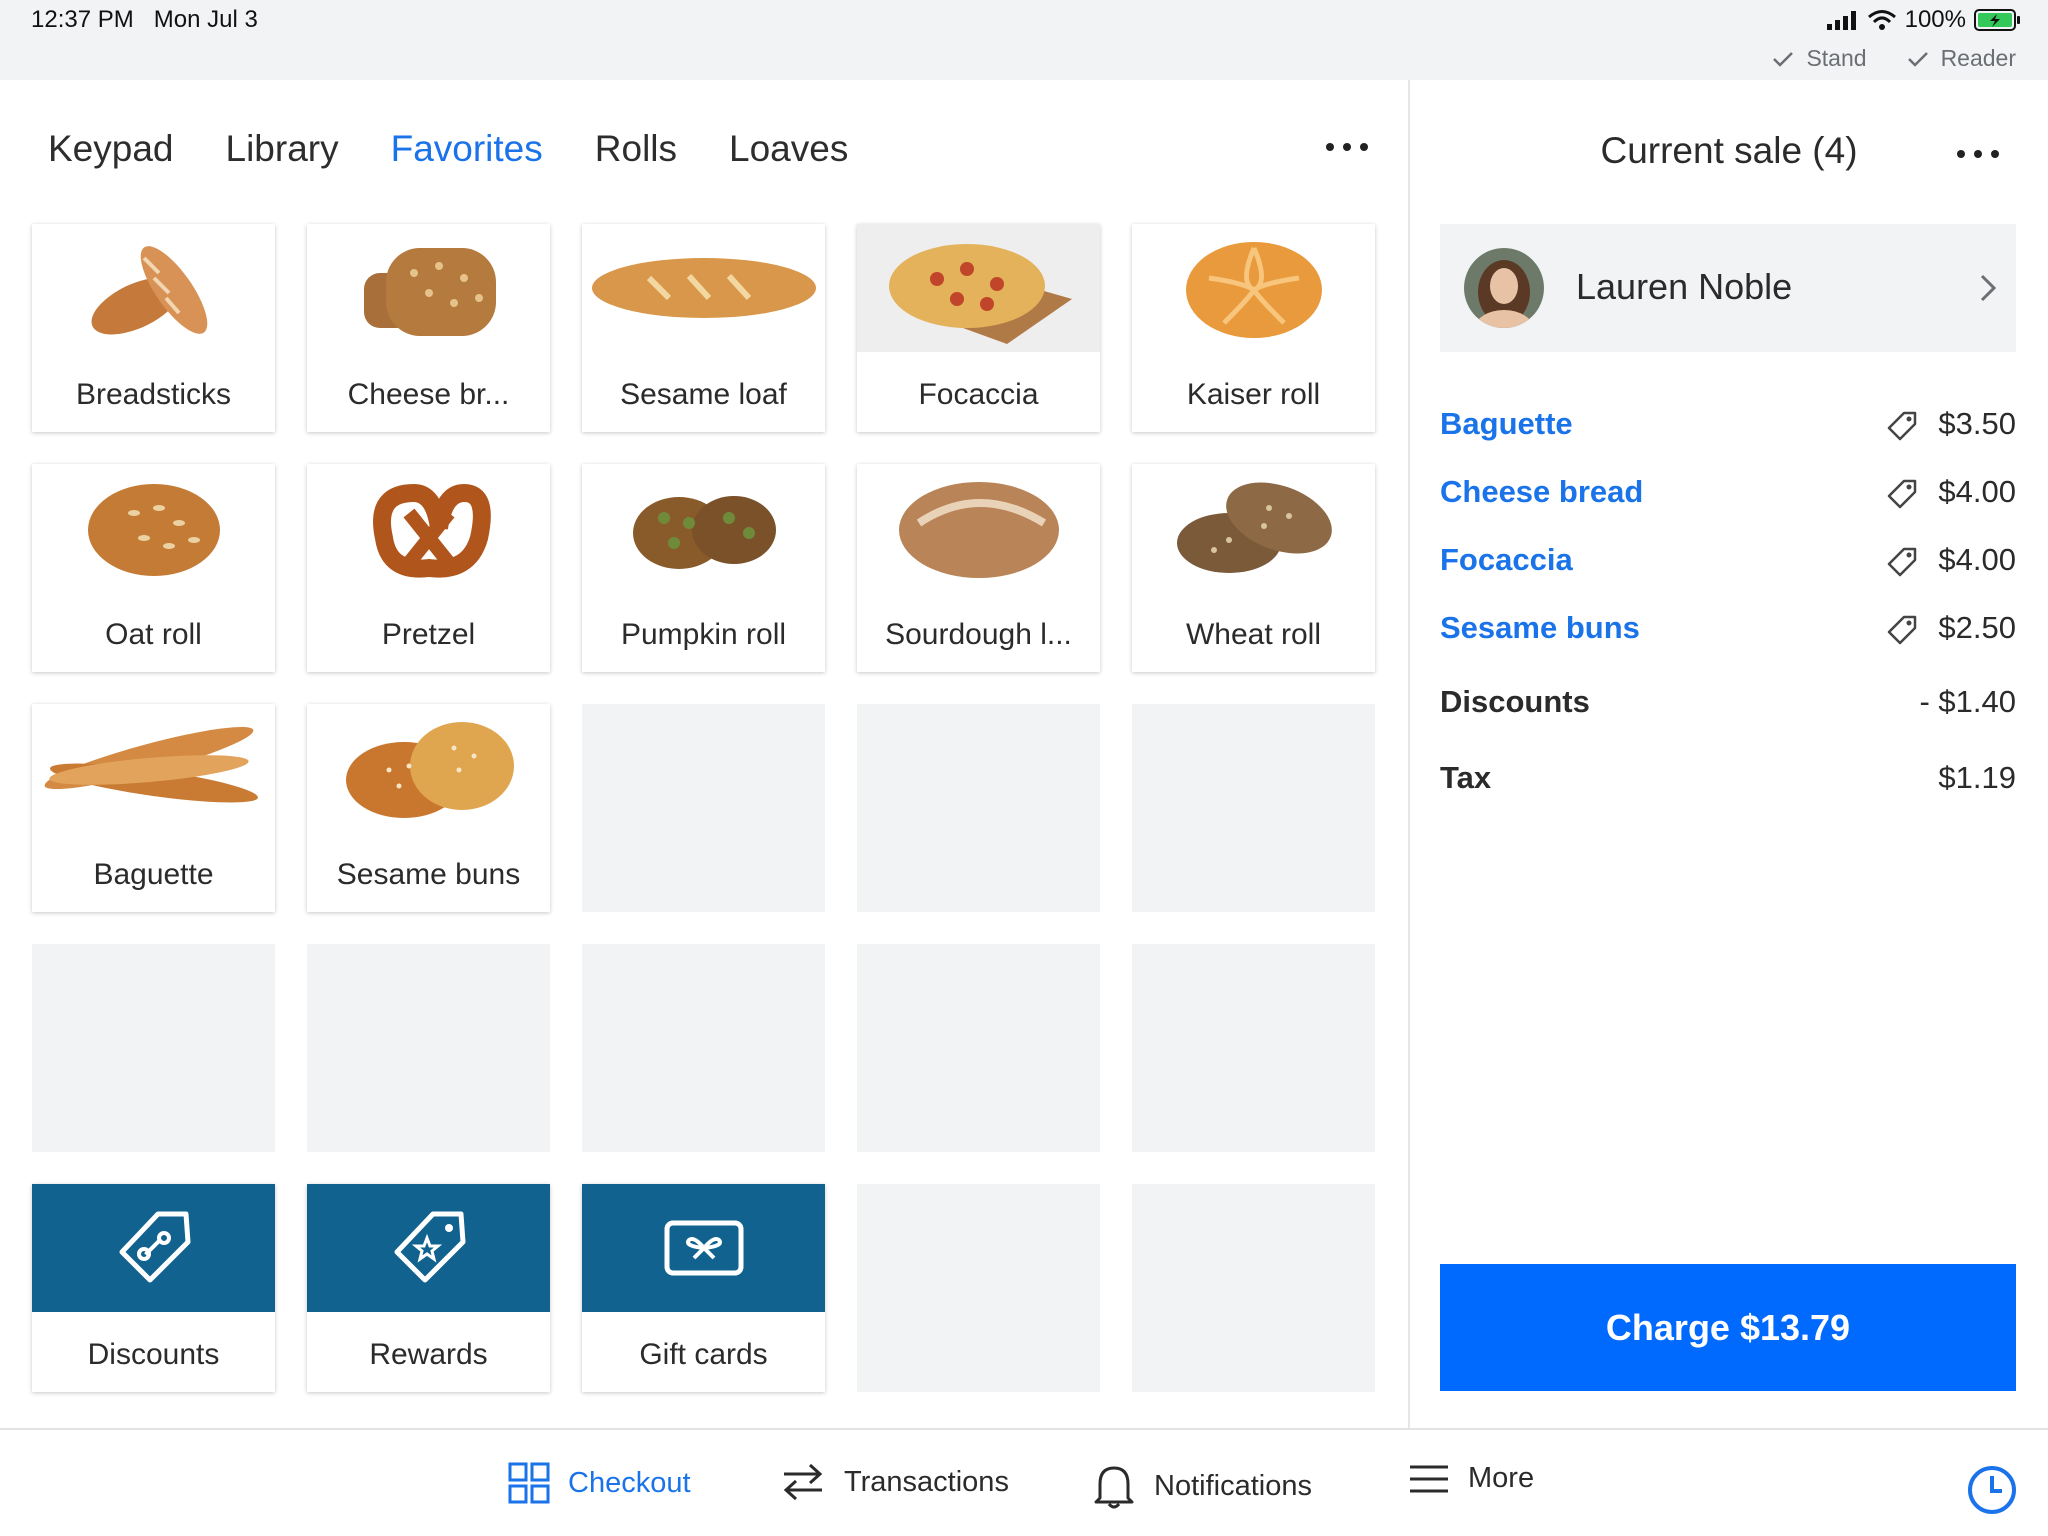 This screenshot has width=2048, height=1536. What do you see at coordinates (1233, 1485) in the screenshot?
I see `nav-label: Notifications` at bounding box center [1233, 1485].